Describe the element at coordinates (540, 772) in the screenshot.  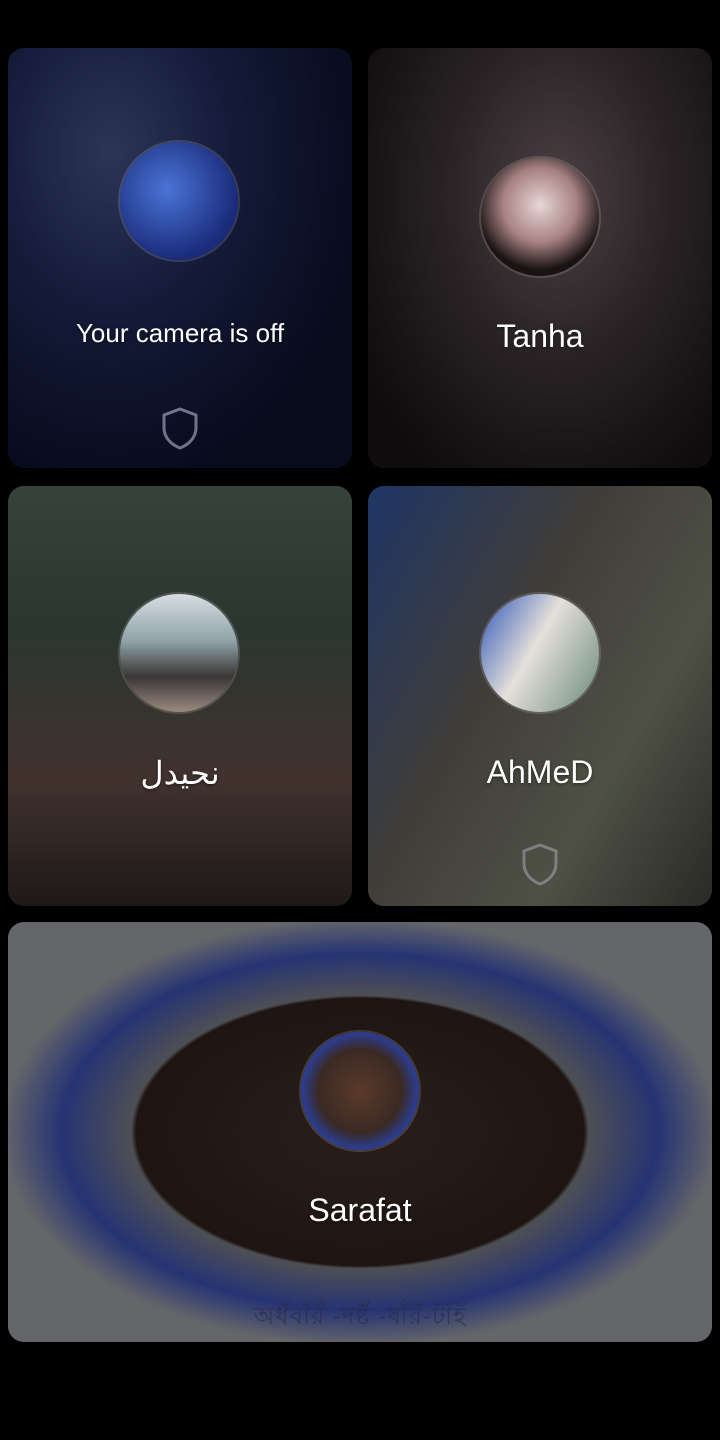
I see `participant-name: AhMeD` at that location.